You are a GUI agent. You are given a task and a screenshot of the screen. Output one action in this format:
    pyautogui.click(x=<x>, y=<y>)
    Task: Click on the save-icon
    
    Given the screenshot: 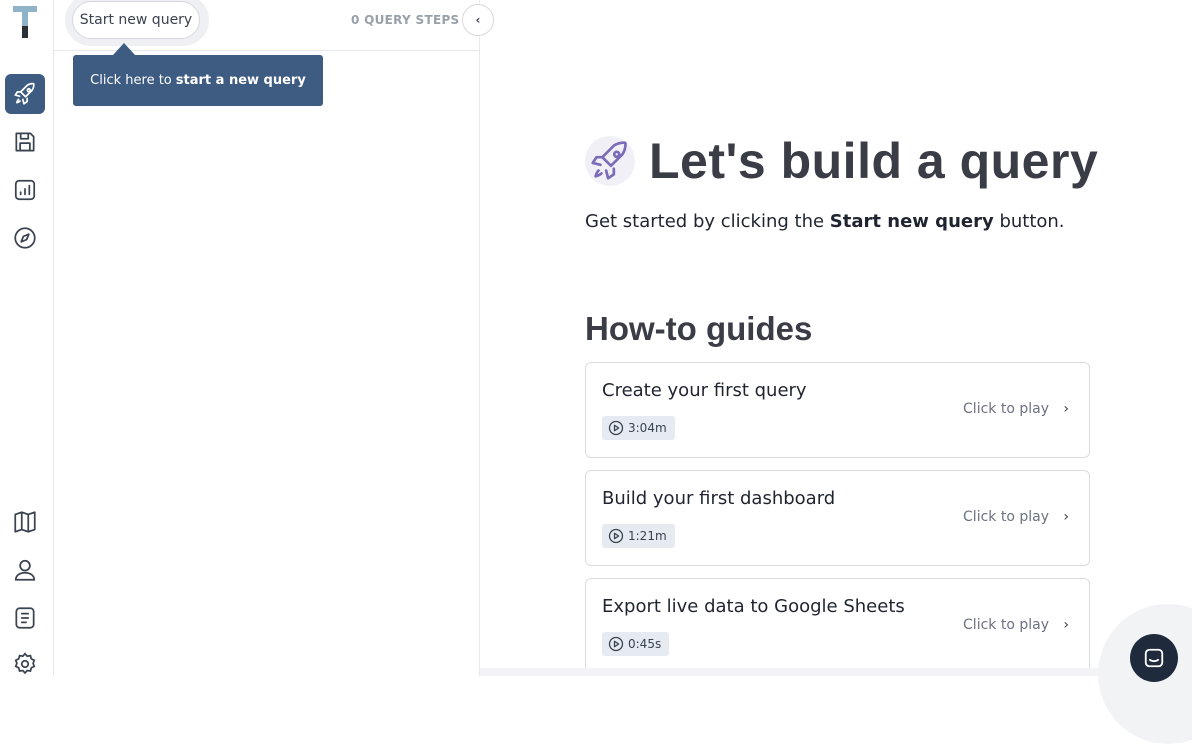 What is the action you would take?
    pyautogui.click(x=25, y=142)
    